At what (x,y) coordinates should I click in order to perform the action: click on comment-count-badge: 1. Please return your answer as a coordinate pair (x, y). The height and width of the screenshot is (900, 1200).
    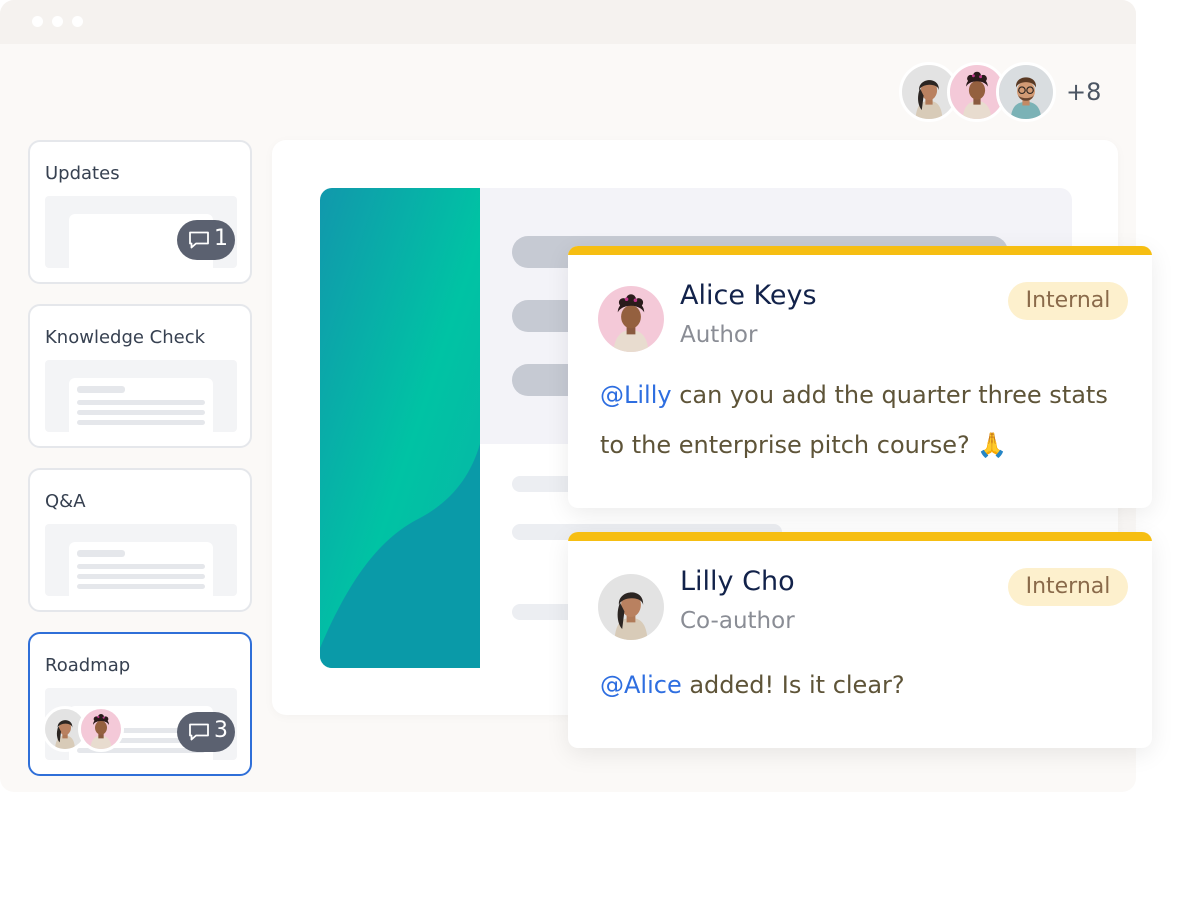
    Looking at the image, I should click on (206, 240).